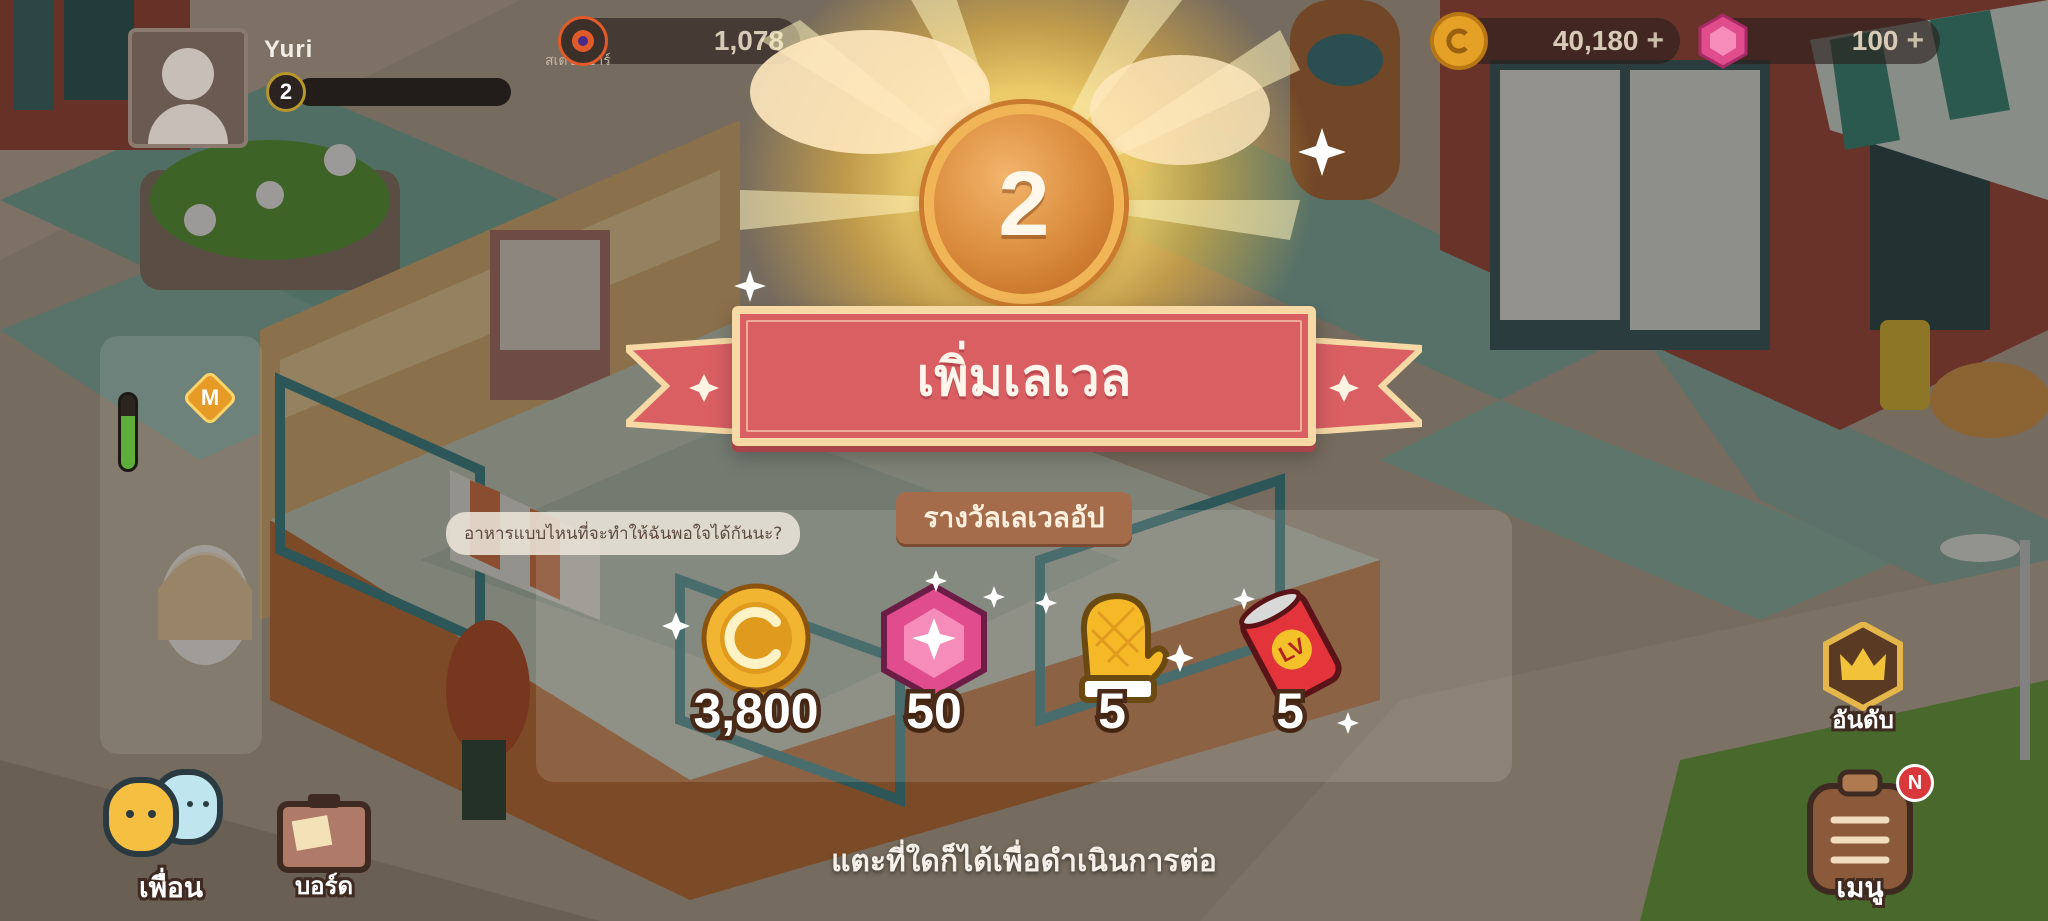 The image size is (2048, 921). What do you see at coordinates (324, 885) in the screenshot?
I see `board-label: บอร์ด` at bounding box center [324, 885].